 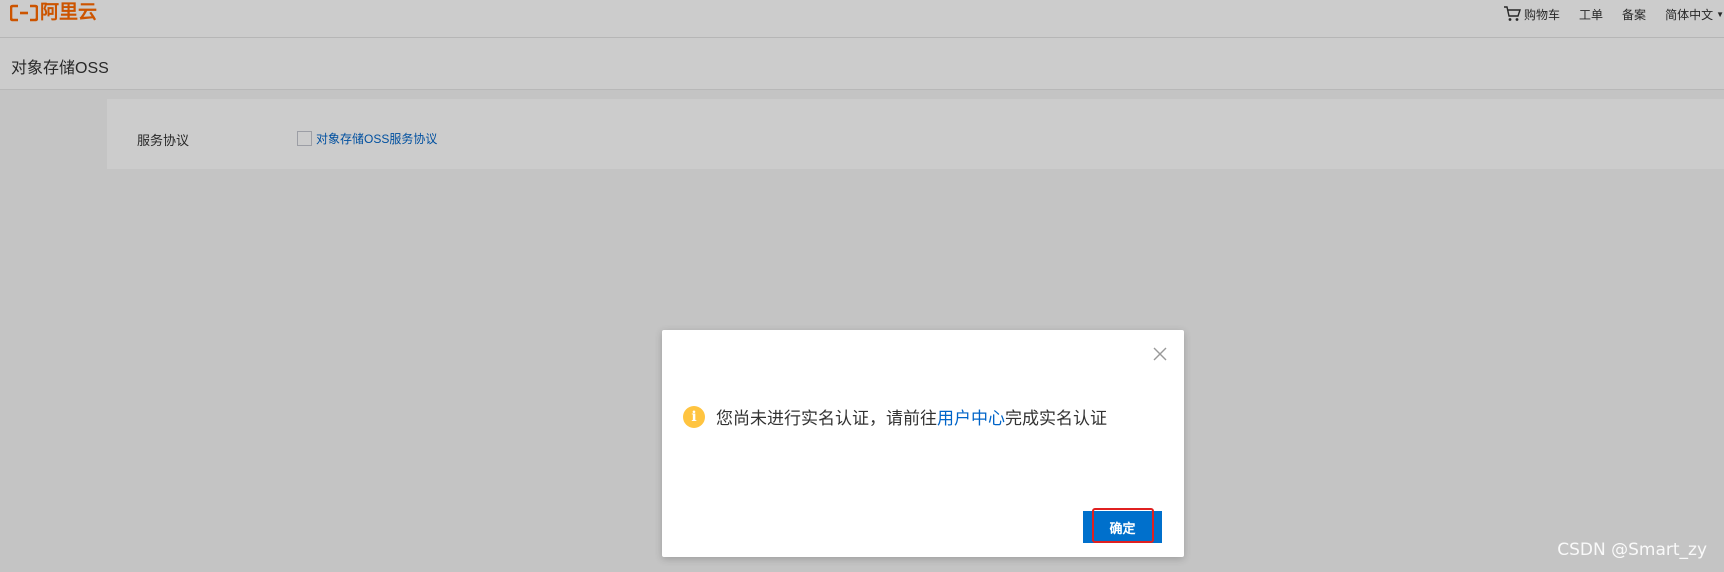 I want to click on user-center-link: 用户中心, so click(x=971, y=416).